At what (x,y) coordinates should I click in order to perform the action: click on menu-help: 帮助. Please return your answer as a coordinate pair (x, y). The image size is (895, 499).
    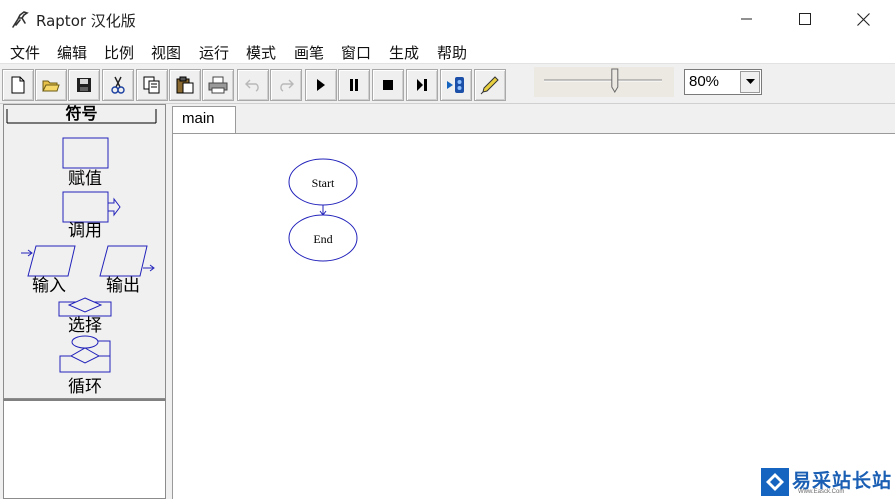
    Looking at the image, I should click on (452, 52).